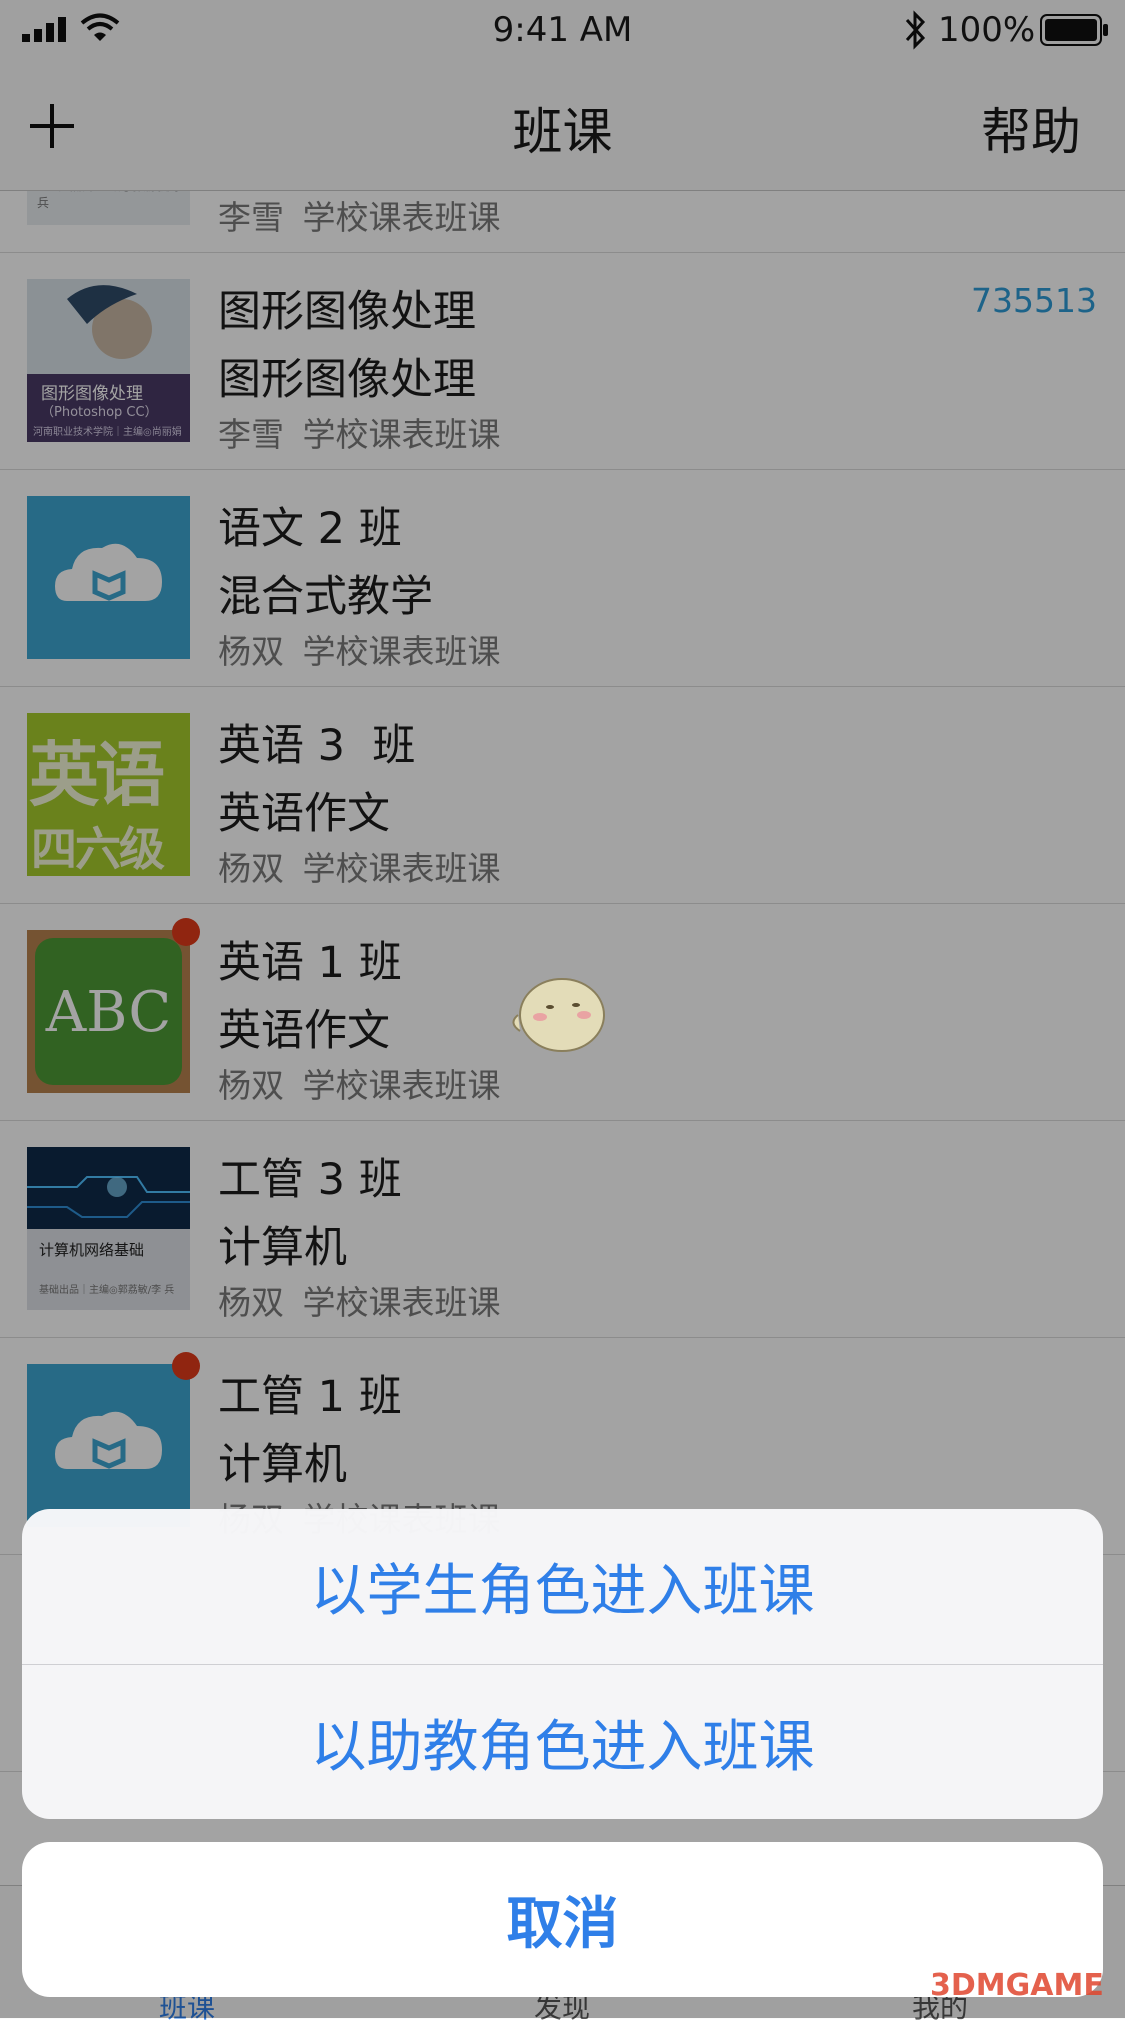 This screenshot has height=2026, width=1125. I want to click on enter-as-student-button: 以学生角色进入班课, so click(562, 1586).